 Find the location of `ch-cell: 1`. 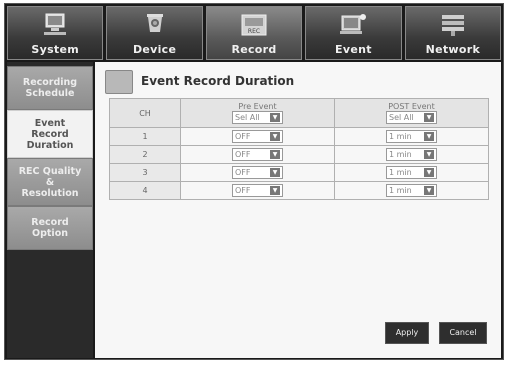

ch-cell: 1 is located at coordinates (145, 136).